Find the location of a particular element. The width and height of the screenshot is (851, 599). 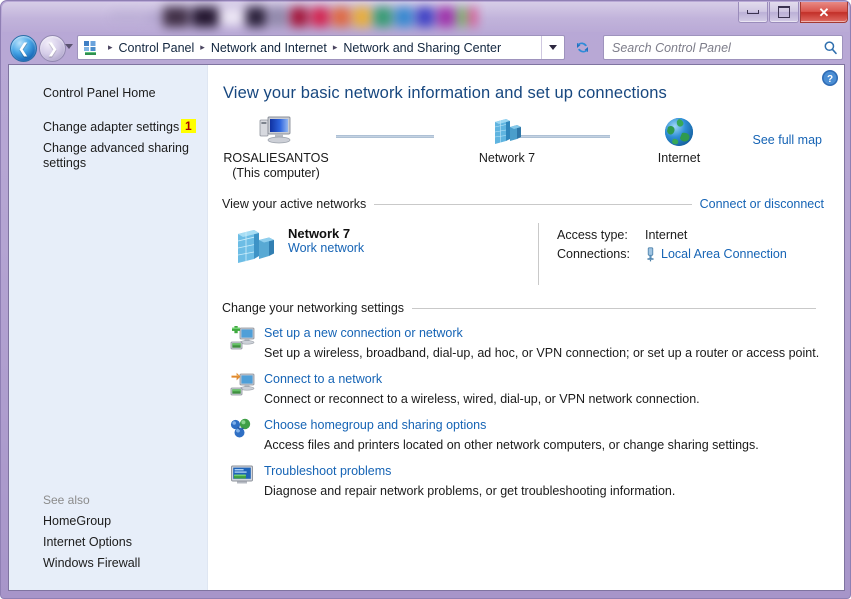

sidebar-item-label: Change adapter settings is located at coordinates (111, 127).